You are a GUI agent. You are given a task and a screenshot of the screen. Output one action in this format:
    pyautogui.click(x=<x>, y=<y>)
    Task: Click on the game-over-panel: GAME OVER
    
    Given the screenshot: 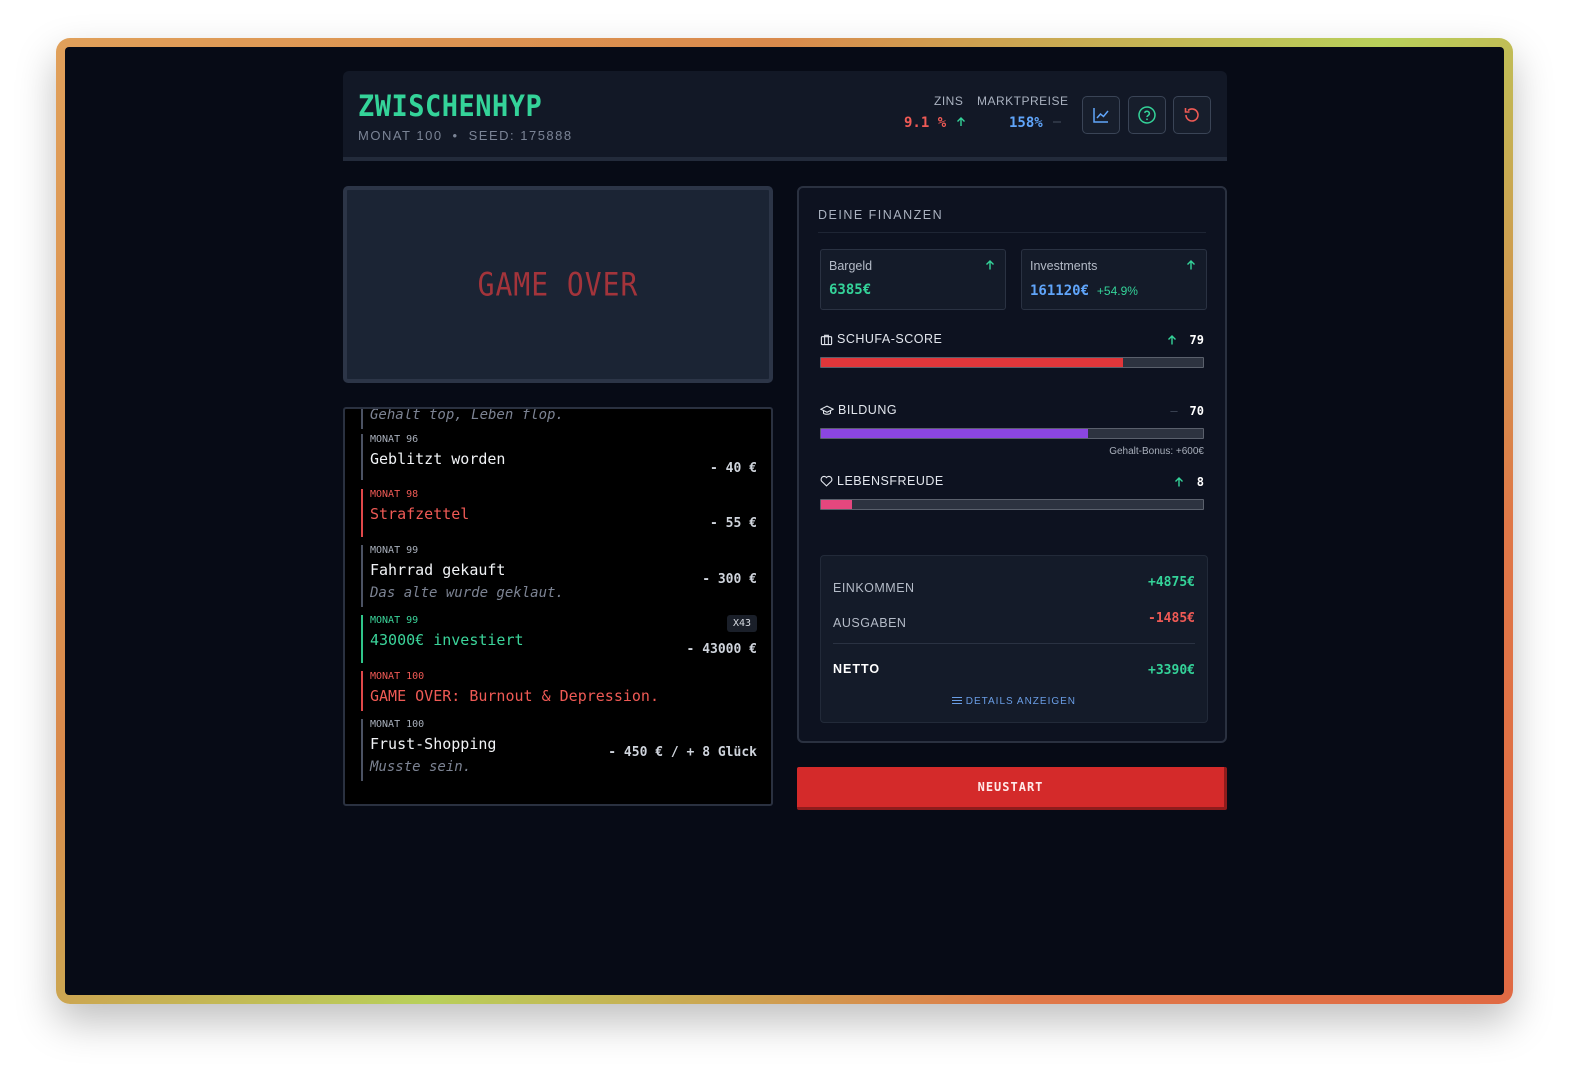 What is the action you would take?
    pyautogui.click(x=558, y=284)
    